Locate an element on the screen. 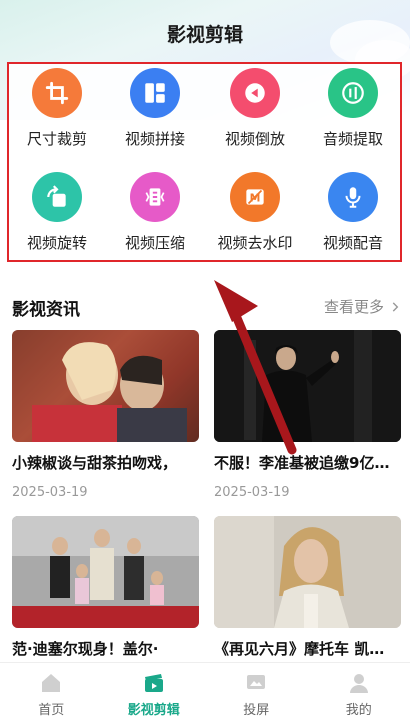 The image size is (410, 720). tab-profile: 我的 is located at coordinates (359, 691).